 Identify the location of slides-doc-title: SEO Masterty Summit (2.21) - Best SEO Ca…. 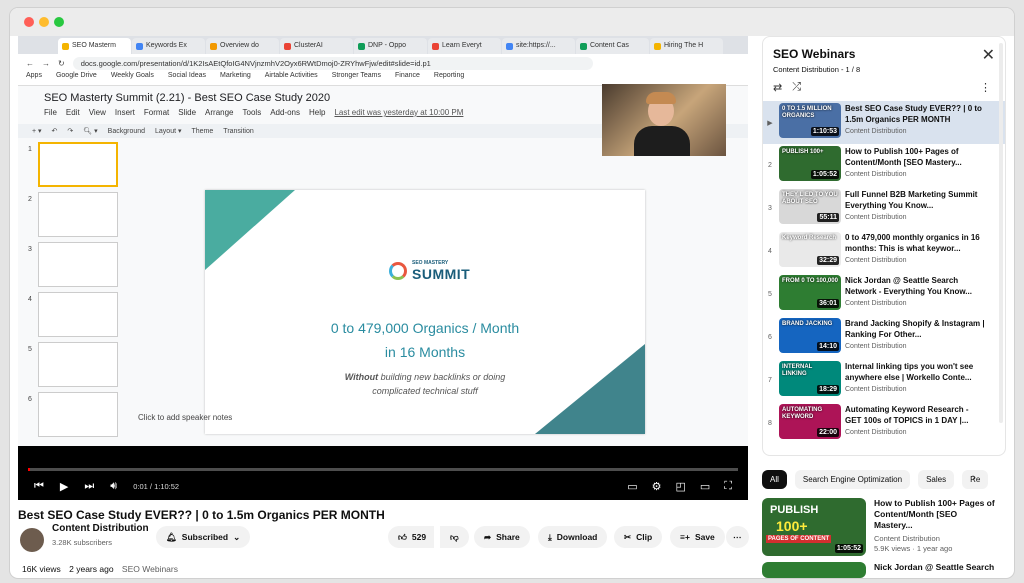
(187, 98).